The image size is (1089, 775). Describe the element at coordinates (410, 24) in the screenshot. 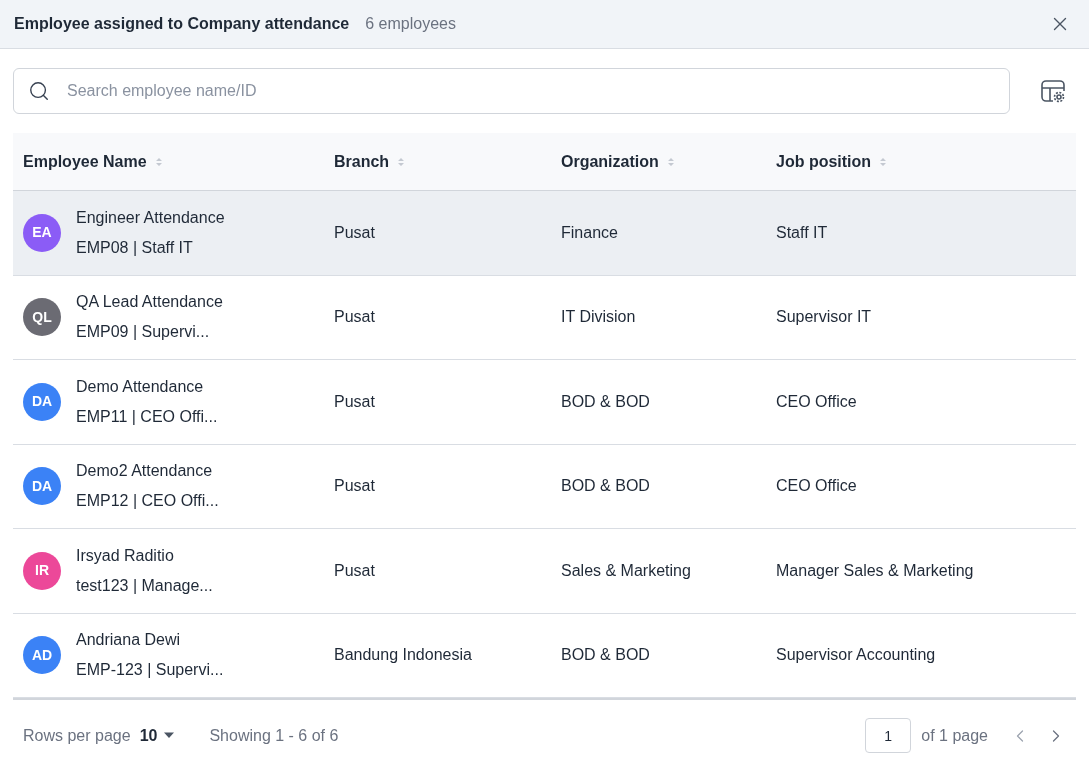

I see `employee-count: 6 employees` at that location.